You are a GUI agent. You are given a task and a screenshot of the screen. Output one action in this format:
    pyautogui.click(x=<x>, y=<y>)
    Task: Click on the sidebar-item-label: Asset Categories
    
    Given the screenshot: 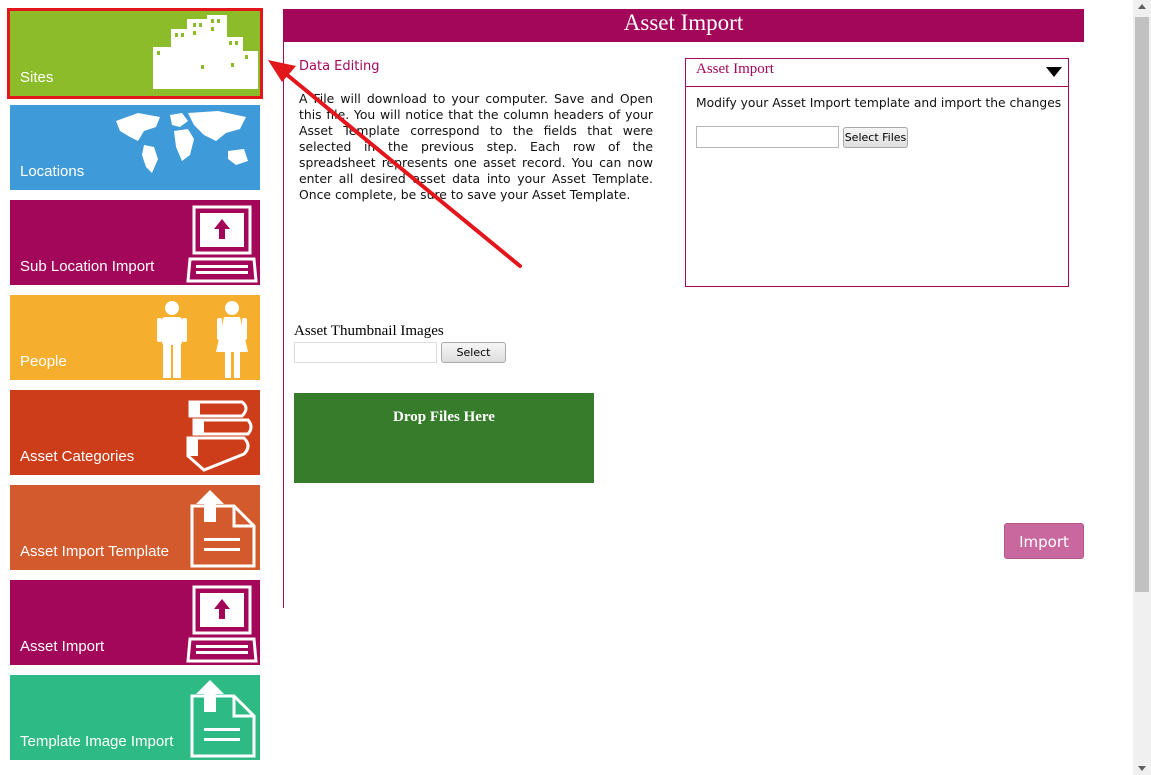 What is the action you would take?
    pyautogui.click(x=77, y=456)
    